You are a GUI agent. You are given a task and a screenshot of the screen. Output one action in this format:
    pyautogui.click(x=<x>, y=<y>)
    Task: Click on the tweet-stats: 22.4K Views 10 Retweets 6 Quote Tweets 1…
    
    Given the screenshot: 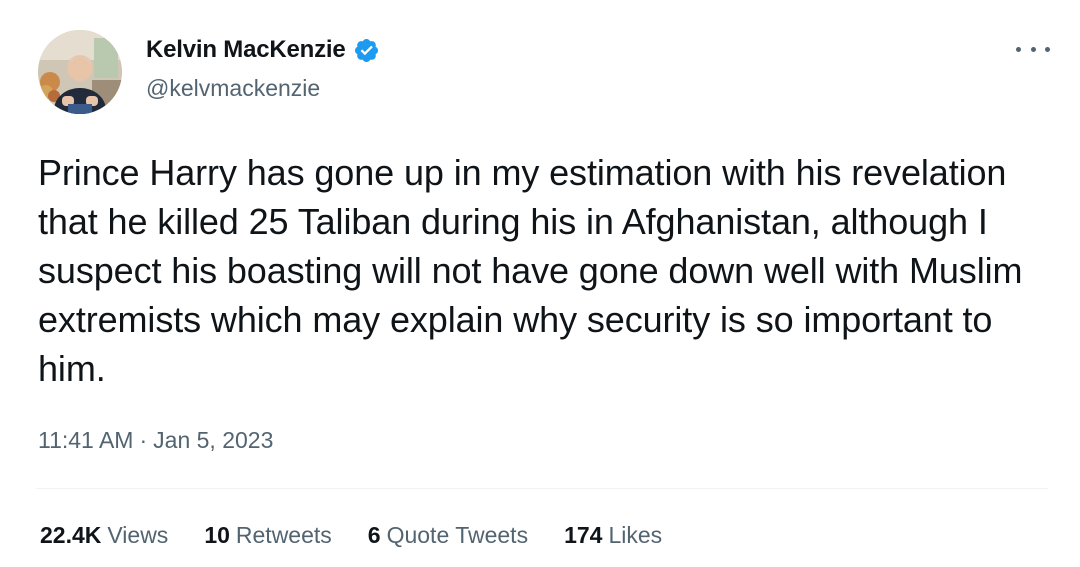 What is the action you would take?
    pyautogui.click(x=351, y=535)
    